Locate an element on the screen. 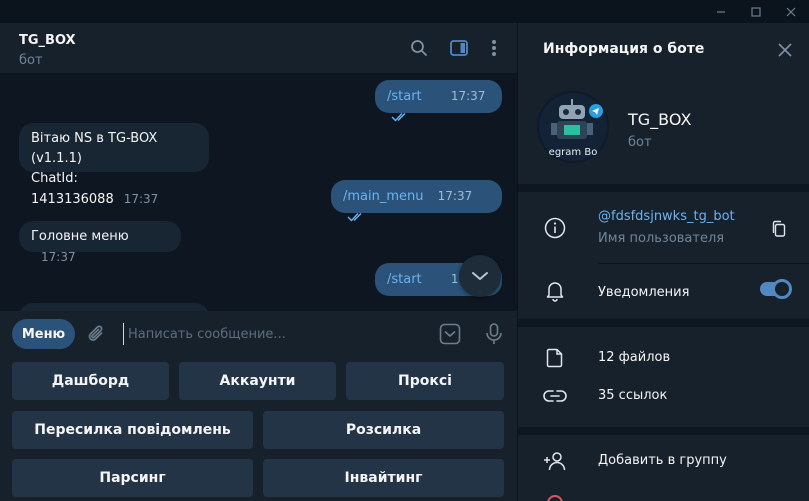 This screenshot has width=809, height=501. notifications-label: Уведомления is located at coordinates (644, 292).